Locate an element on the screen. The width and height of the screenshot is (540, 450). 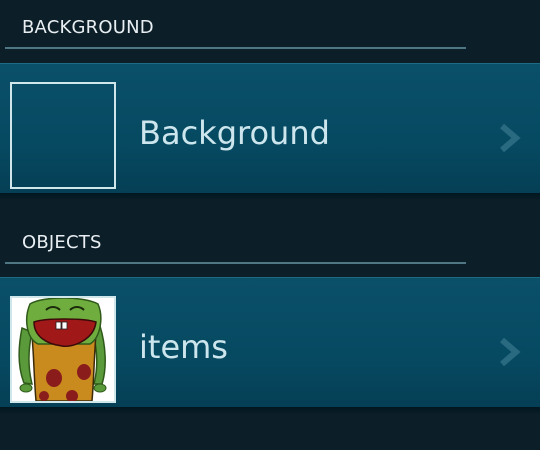
green-monster-icon is located at coordinates (63, 349).